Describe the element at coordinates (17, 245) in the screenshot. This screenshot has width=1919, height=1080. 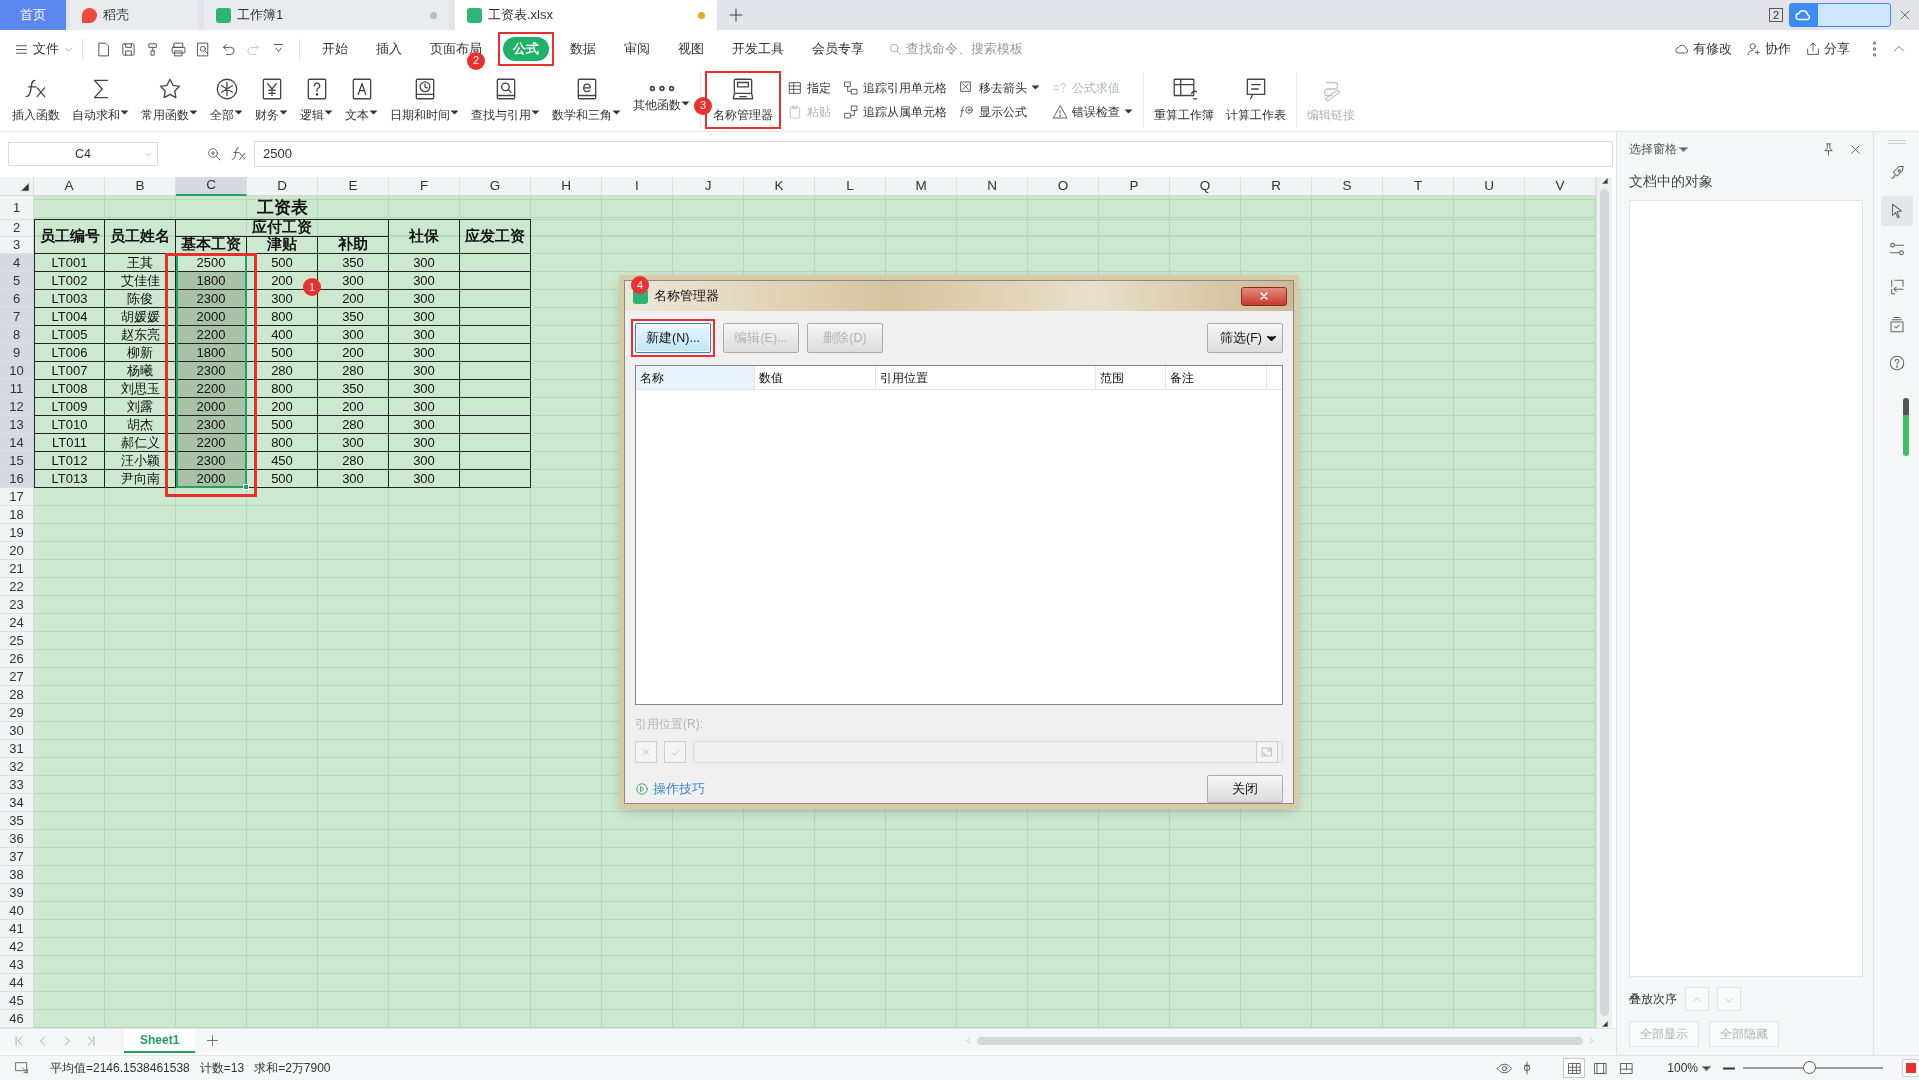
I see `row-header: 3` at that location.